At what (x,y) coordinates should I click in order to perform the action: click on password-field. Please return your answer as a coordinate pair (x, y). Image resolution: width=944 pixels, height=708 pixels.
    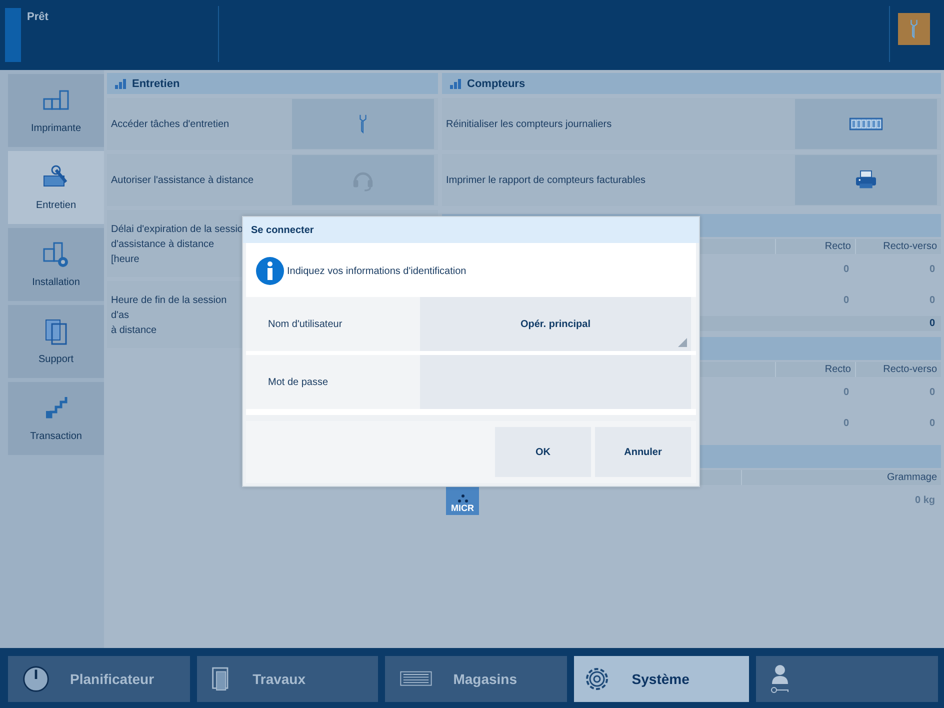
    Looking at the image, I should click on (555, 382).